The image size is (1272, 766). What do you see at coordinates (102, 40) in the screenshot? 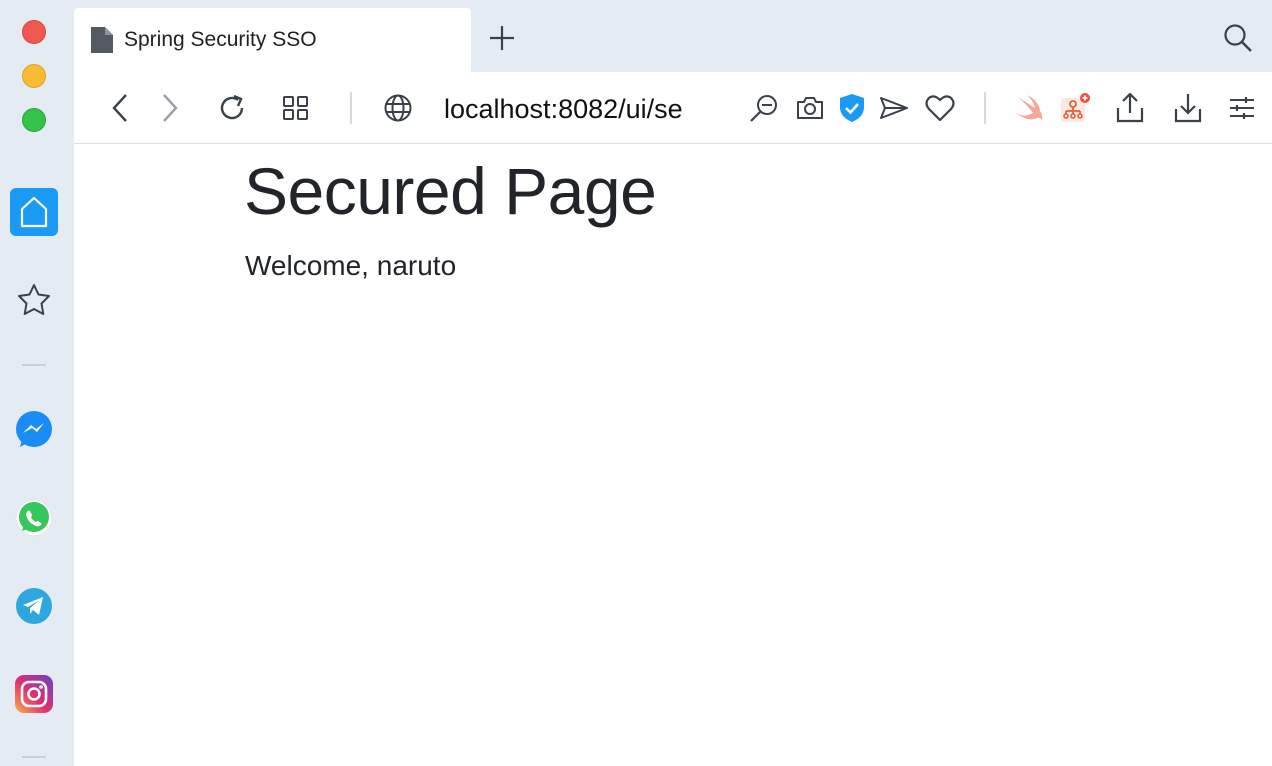
I see `document-icon` at bounding box center [102, 40].